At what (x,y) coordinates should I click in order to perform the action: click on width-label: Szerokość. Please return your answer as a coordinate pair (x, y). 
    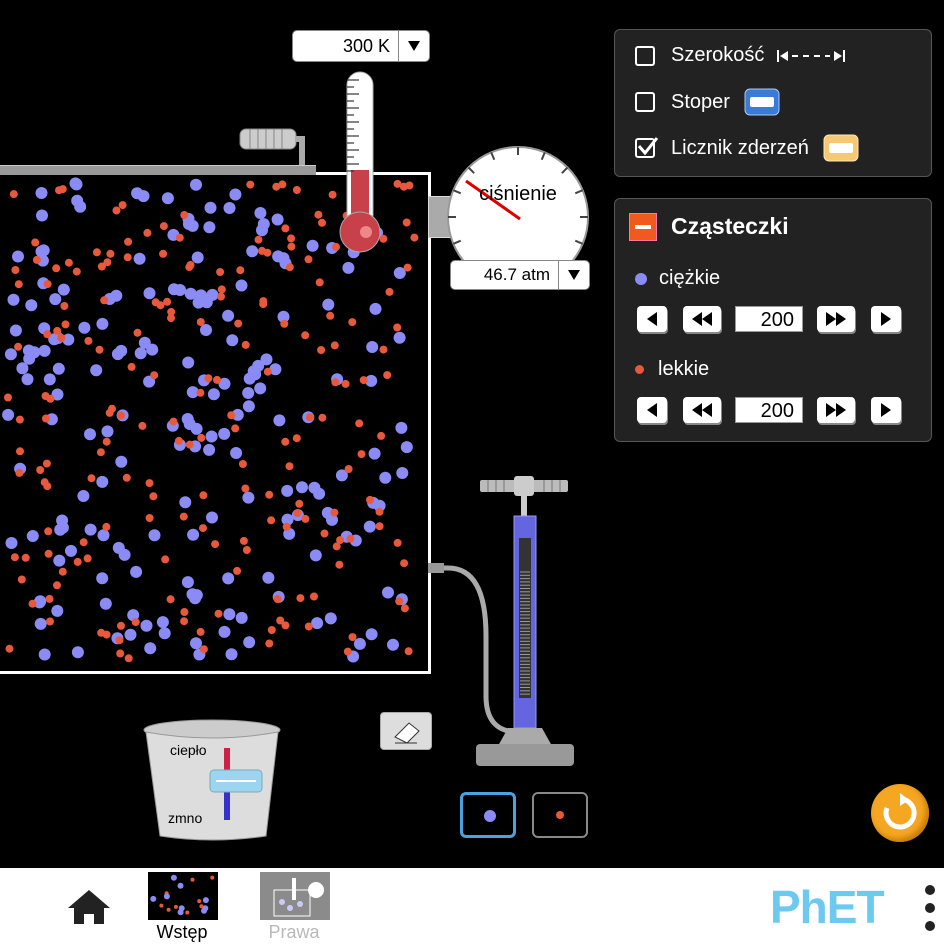
    Looking at the image, I should click on (718, 55).